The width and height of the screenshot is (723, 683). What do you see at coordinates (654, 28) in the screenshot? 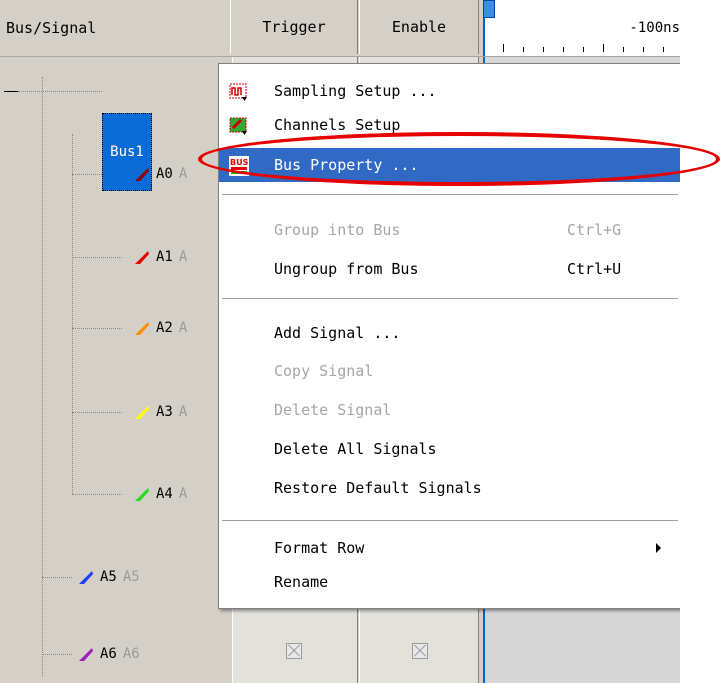
I see `time-ruler-label: -100ns` at bounding box center [654, 28].